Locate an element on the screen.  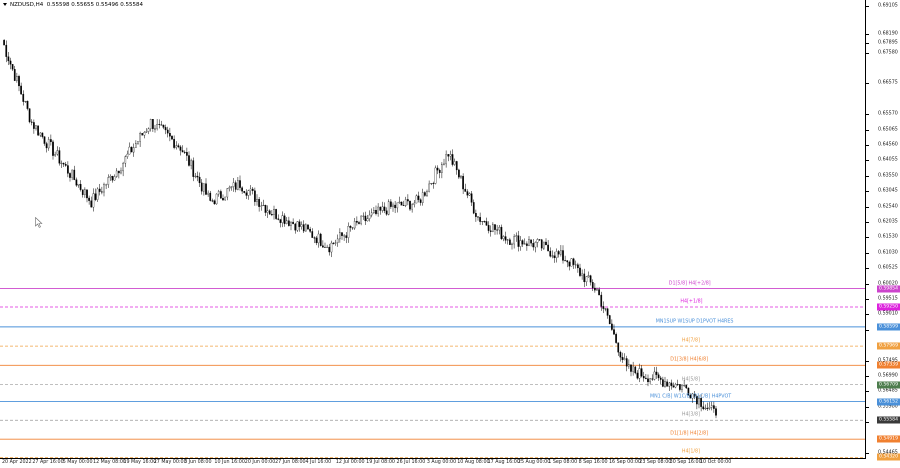
time-tick-label: 19 Jul 08:00 is located at coordinates (380, 462).